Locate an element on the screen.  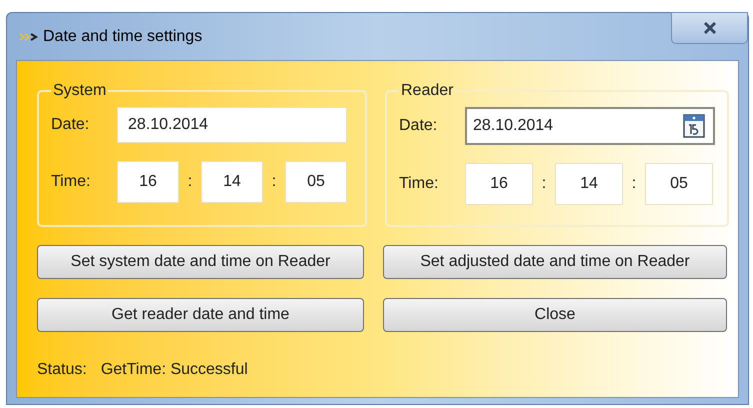
group-title: System is located at coordinates (80, 91).